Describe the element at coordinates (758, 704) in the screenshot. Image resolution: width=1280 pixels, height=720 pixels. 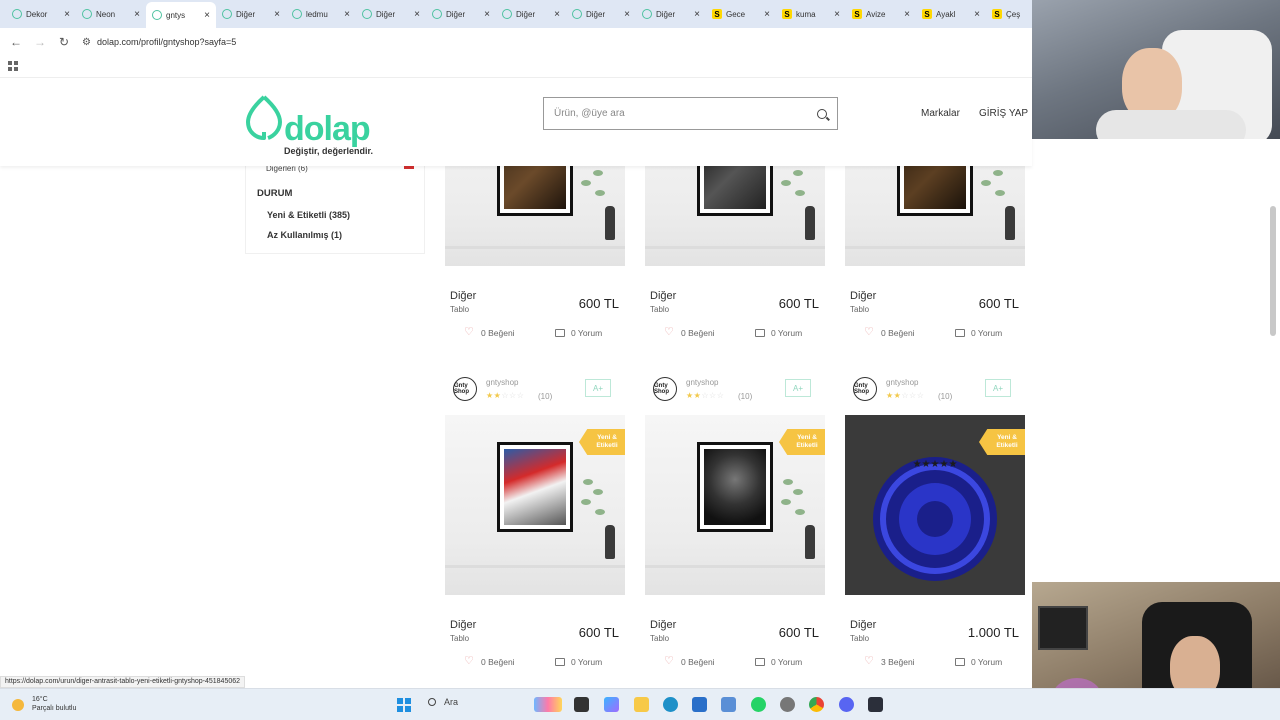
I see `whatsapp-icon` at that location.